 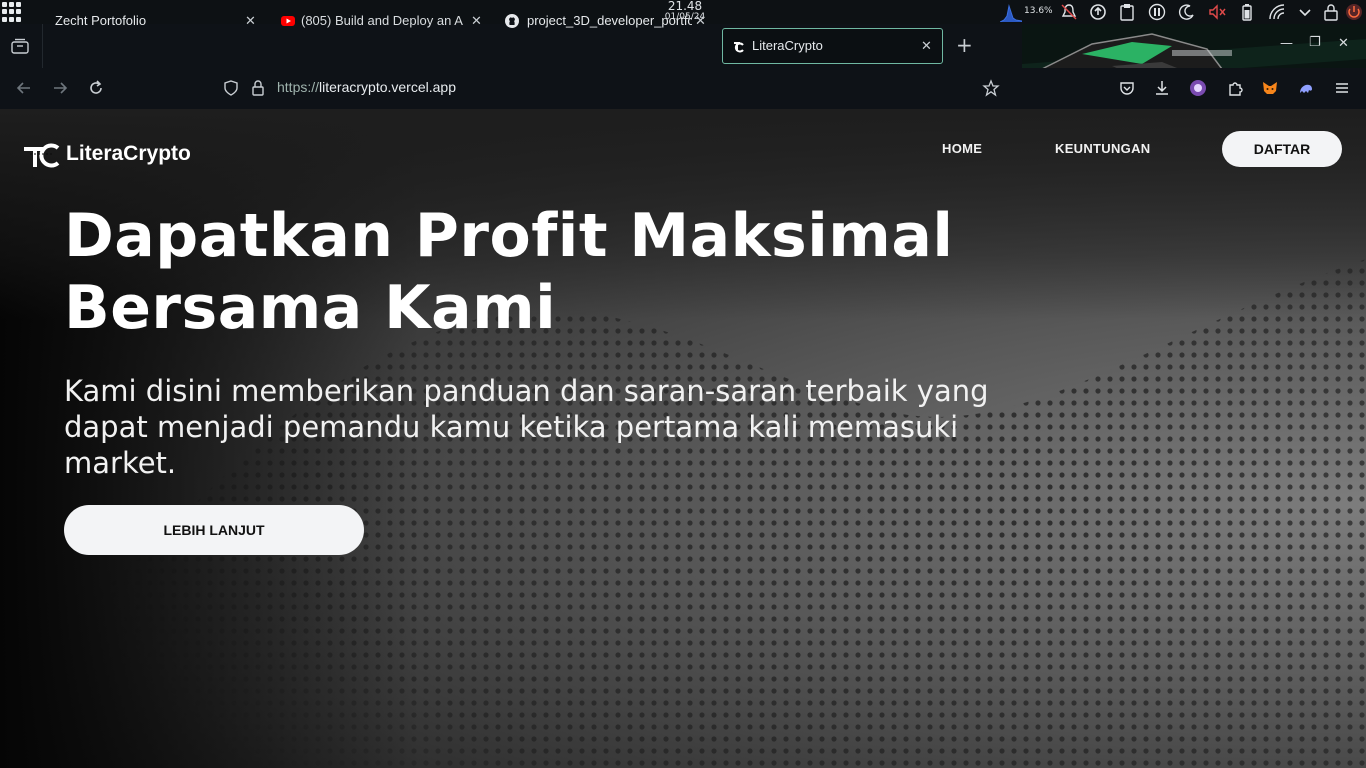 I want to click on extensions-icon, so click(x=1235, y=88).